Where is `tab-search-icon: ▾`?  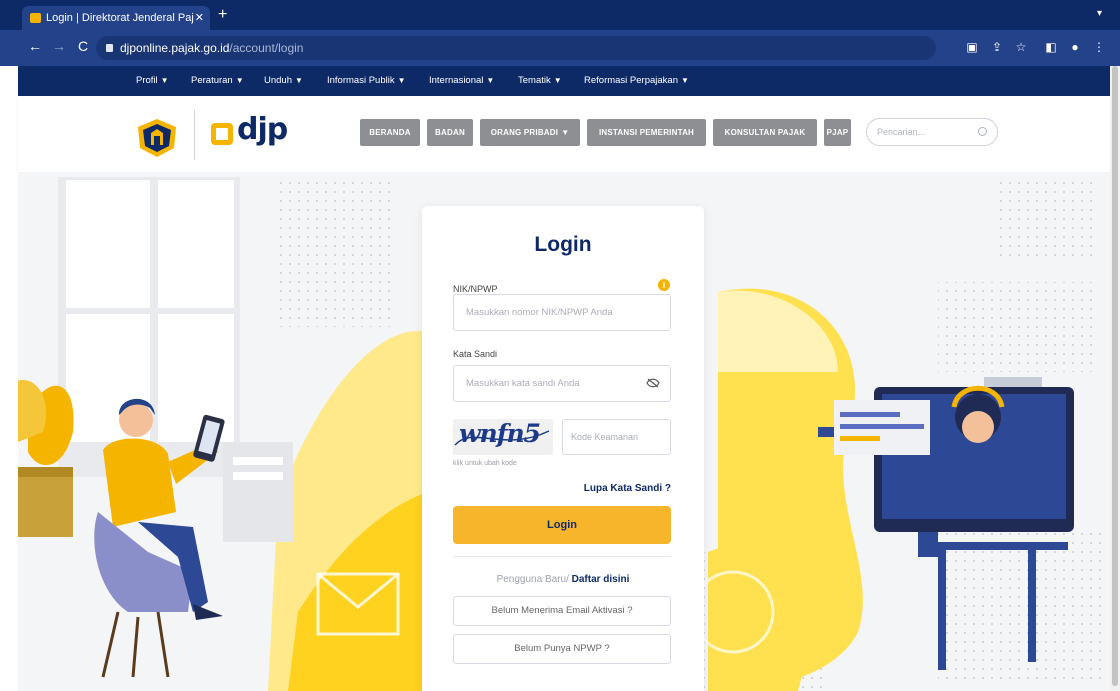 tab-search-icon: ▾ is located at coordinates (1099, 13).